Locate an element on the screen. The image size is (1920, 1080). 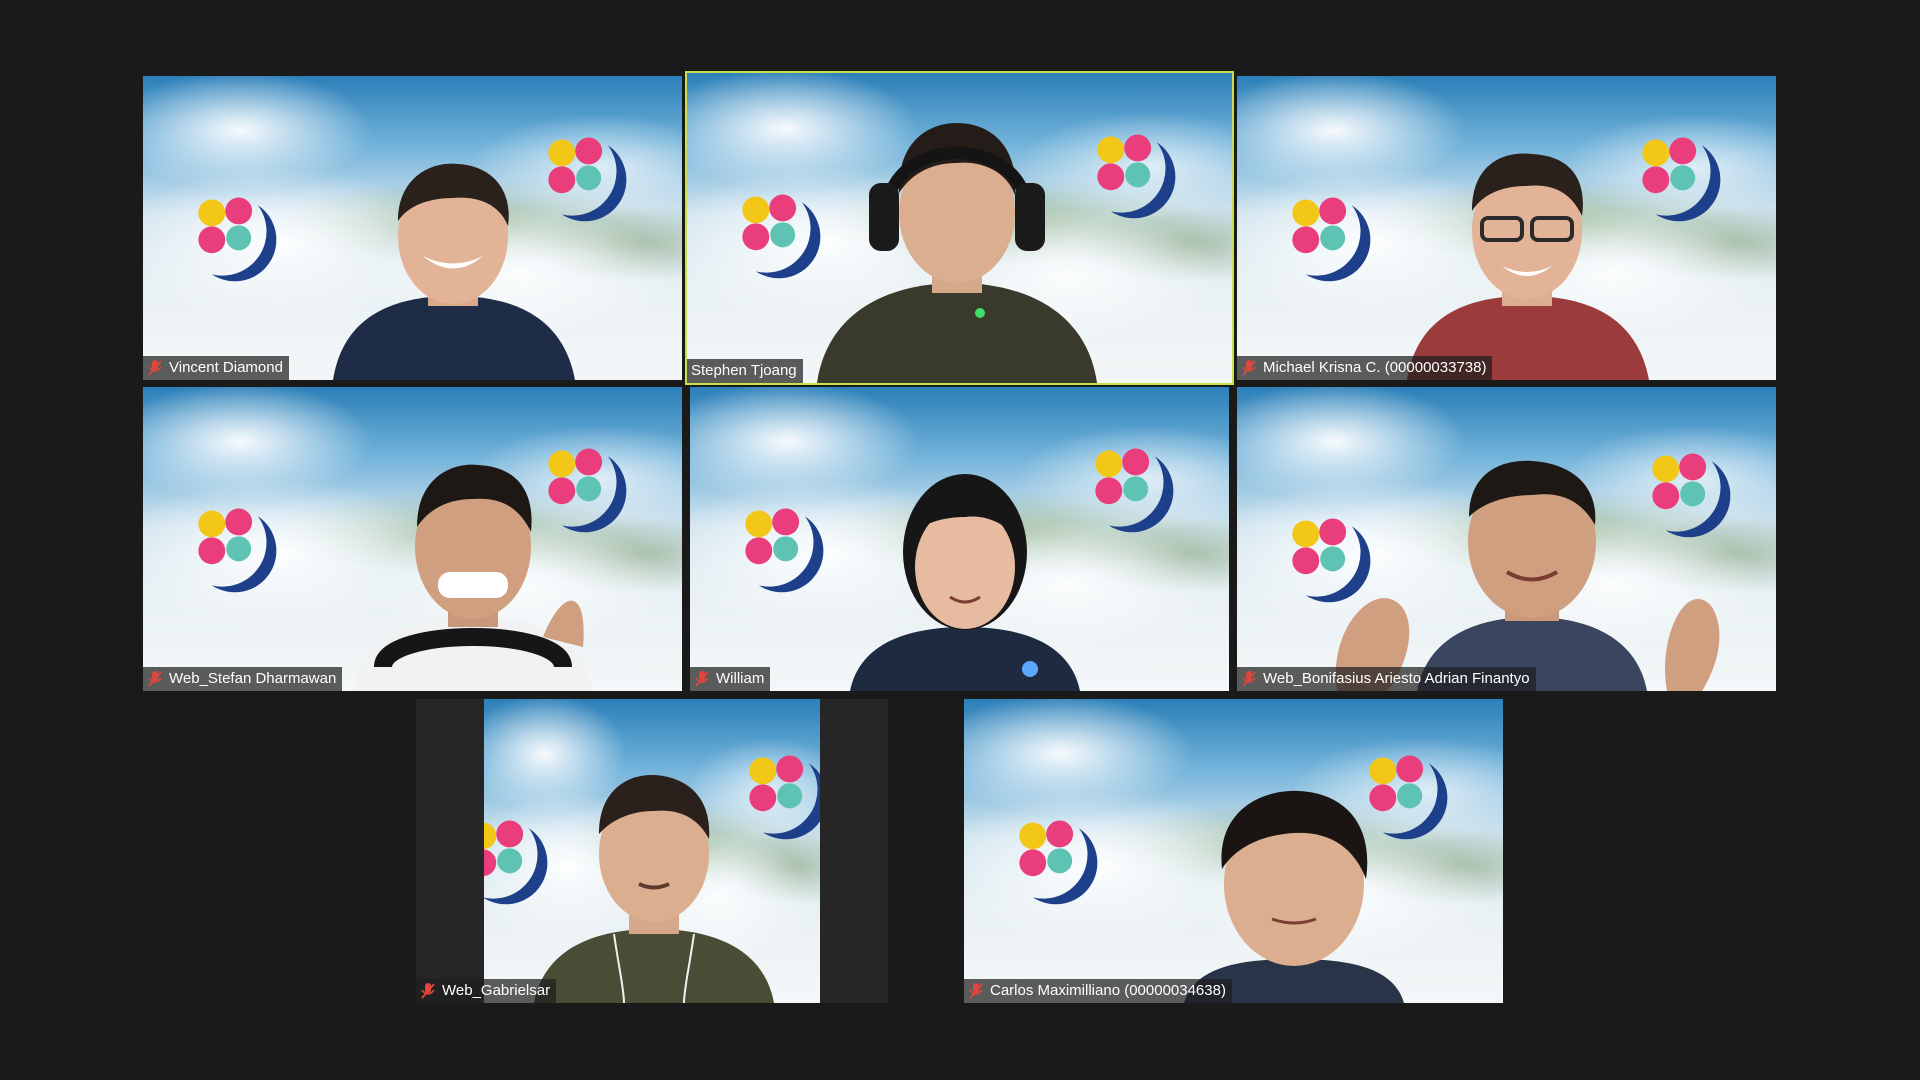
participant-nameplate: Vincent Diamond is located at coordinates (216, 368).